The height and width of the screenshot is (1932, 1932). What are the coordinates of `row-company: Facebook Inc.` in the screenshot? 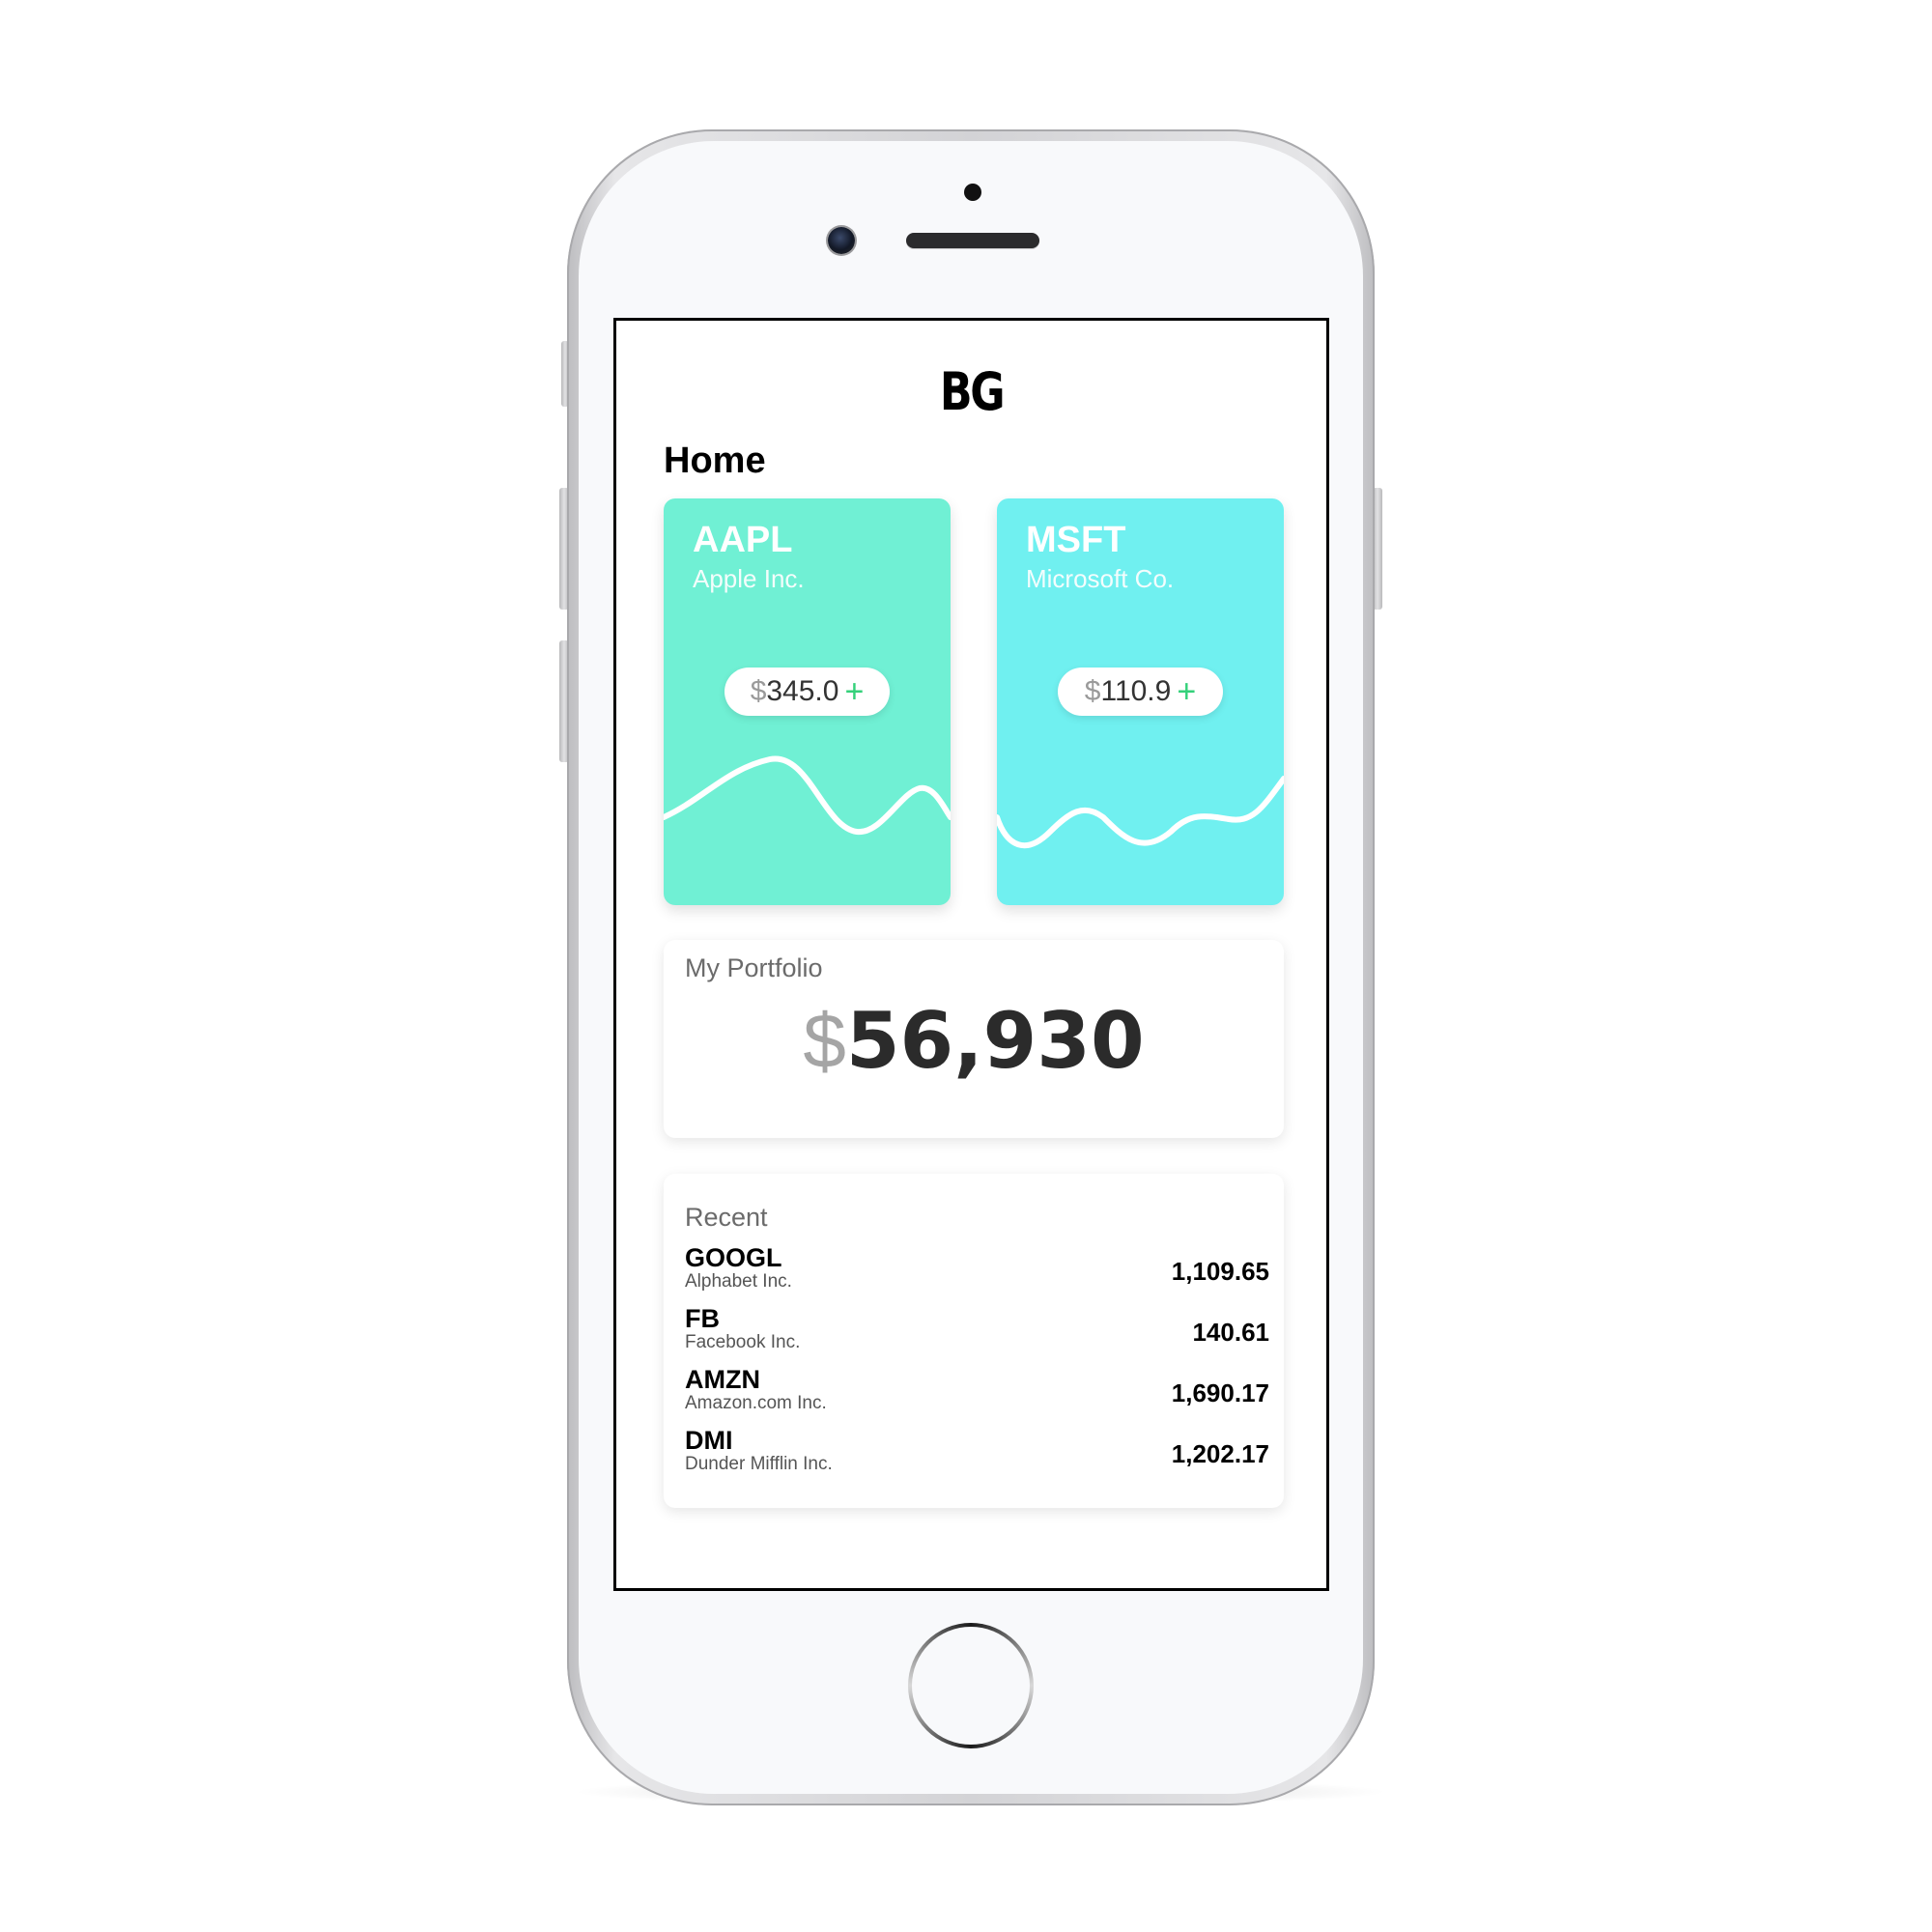 It's located at (743, 1342).